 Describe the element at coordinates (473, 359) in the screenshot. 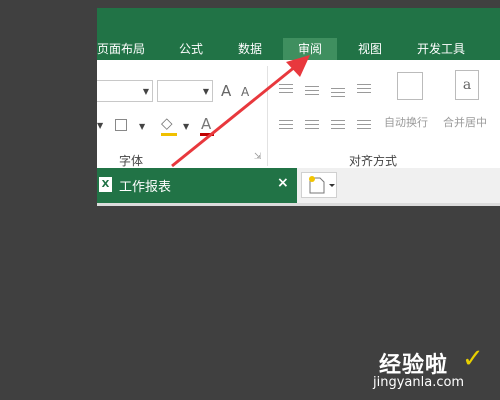

I see `check-mark-icon: ✓` at that location.